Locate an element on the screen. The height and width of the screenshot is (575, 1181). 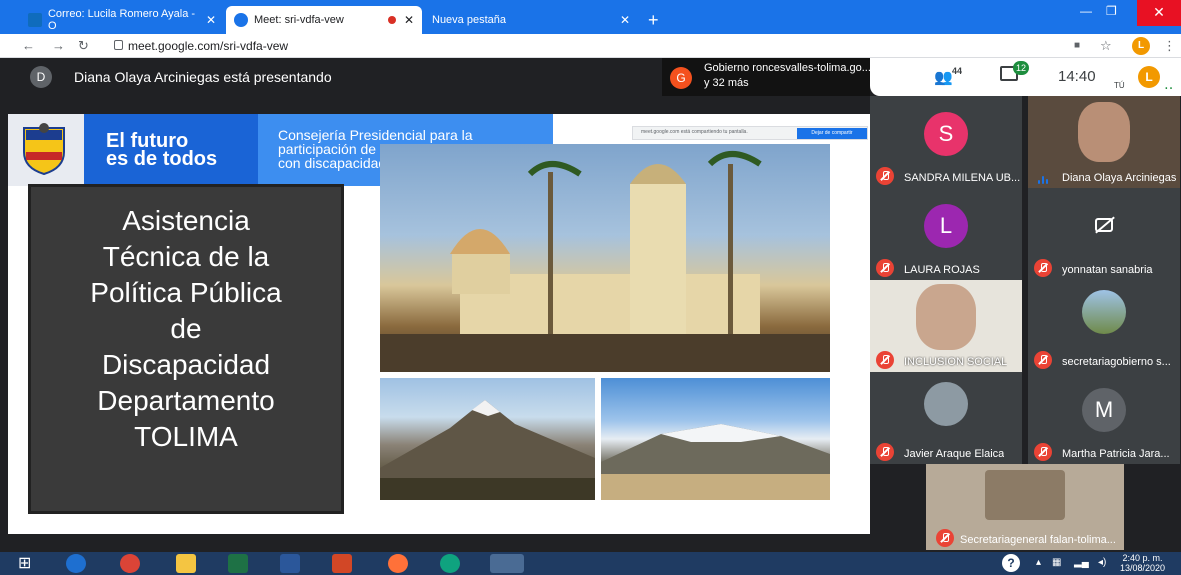
forward-icon: → is located at coordinates (58, 45).